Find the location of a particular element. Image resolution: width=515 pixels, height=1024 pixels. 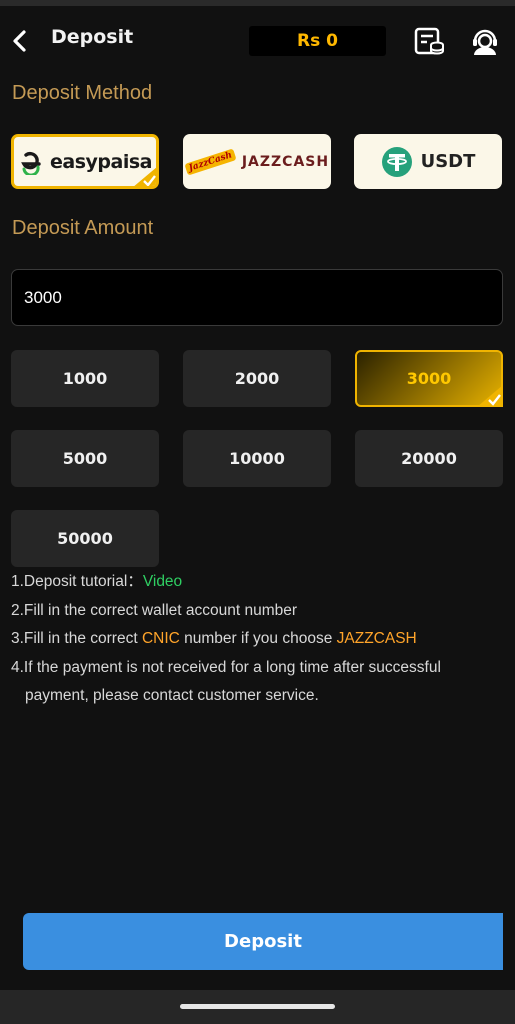

amount-option-1000: 1000 is located at coordinates (85, 378).